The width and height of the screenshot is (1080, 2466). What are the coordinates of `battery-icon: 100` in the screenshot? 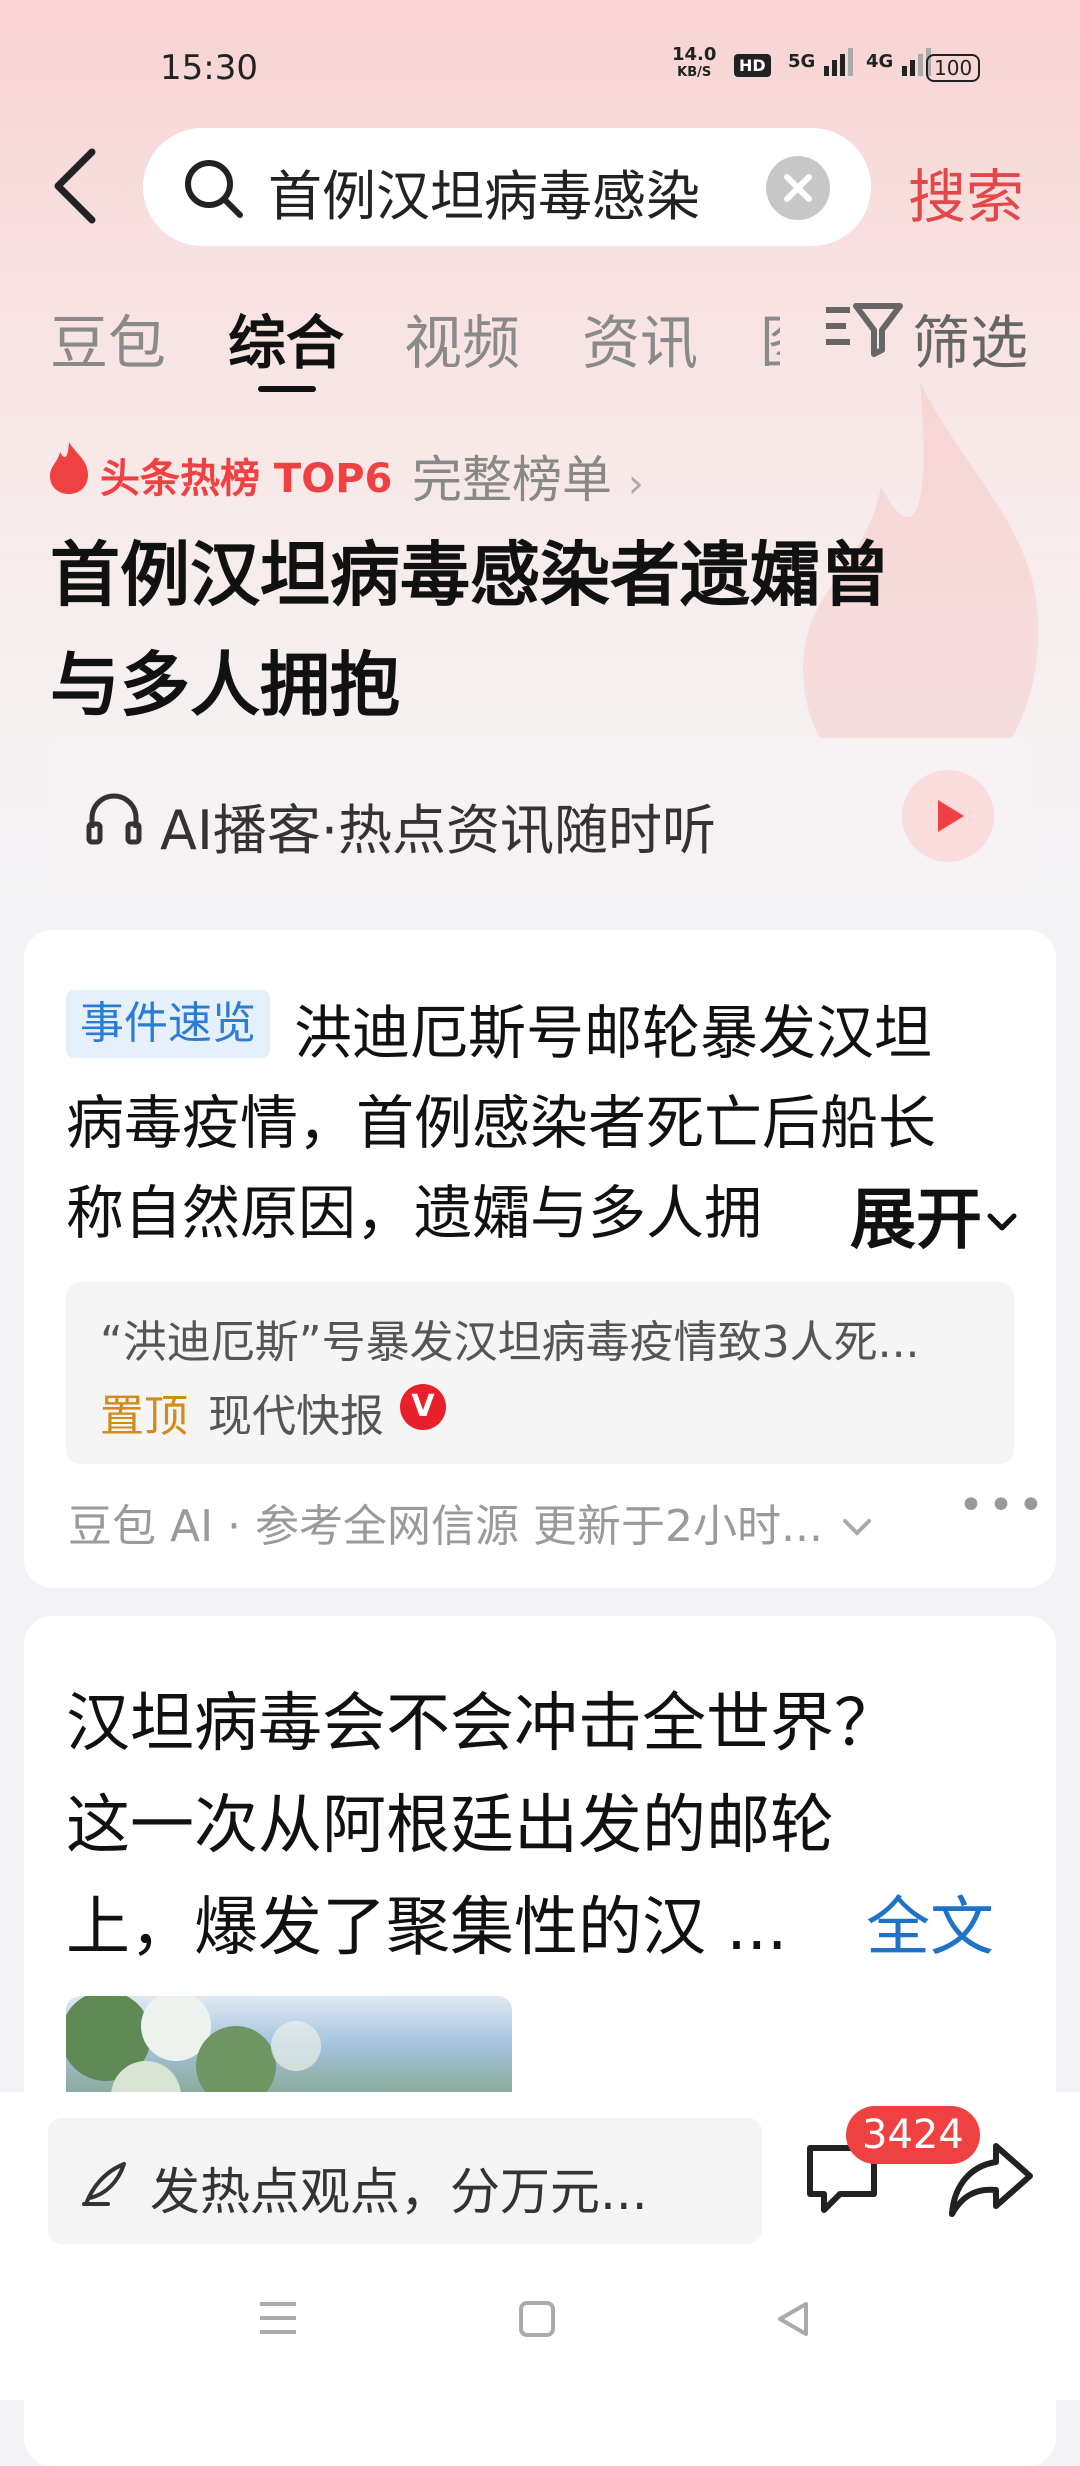 It's located at (953, 68).